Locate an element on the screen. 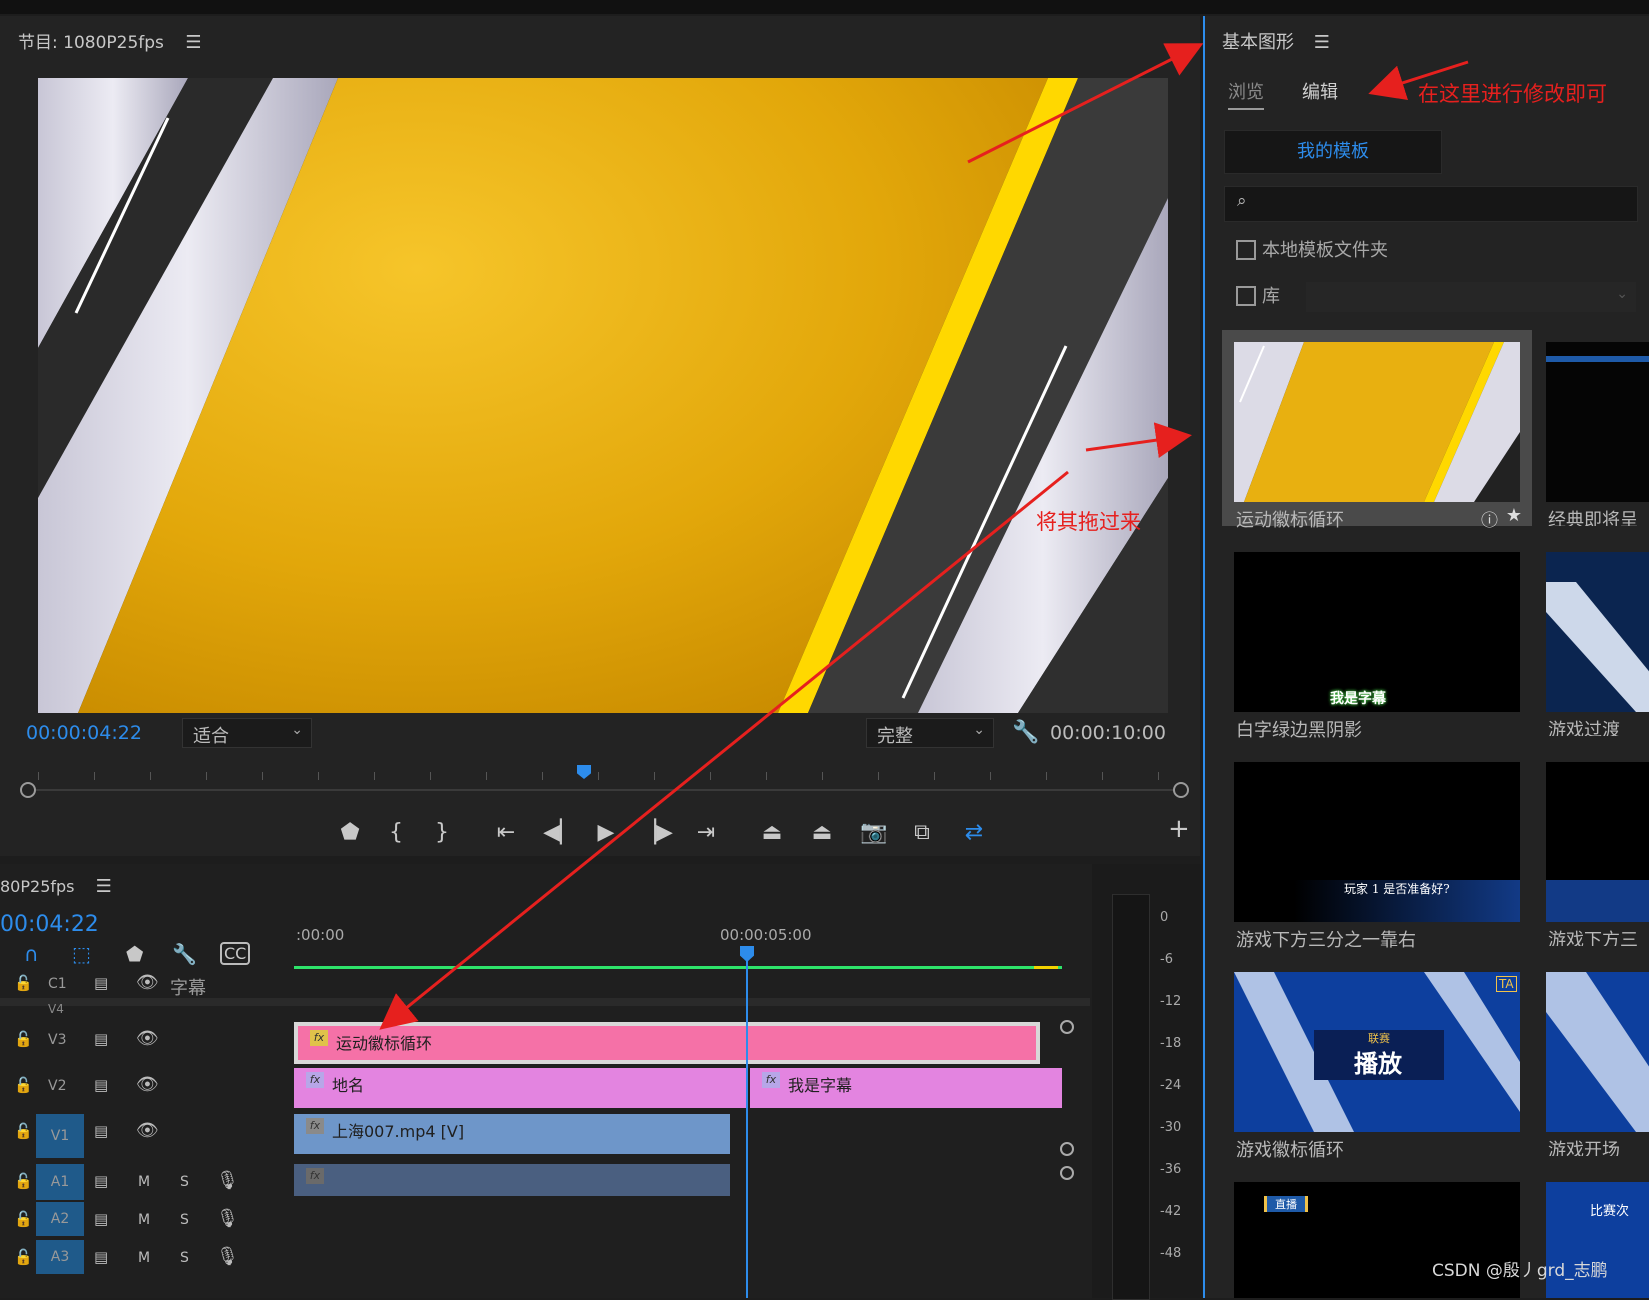  template-tile: 游戏过渡 is located at coordinates (1591, 638).